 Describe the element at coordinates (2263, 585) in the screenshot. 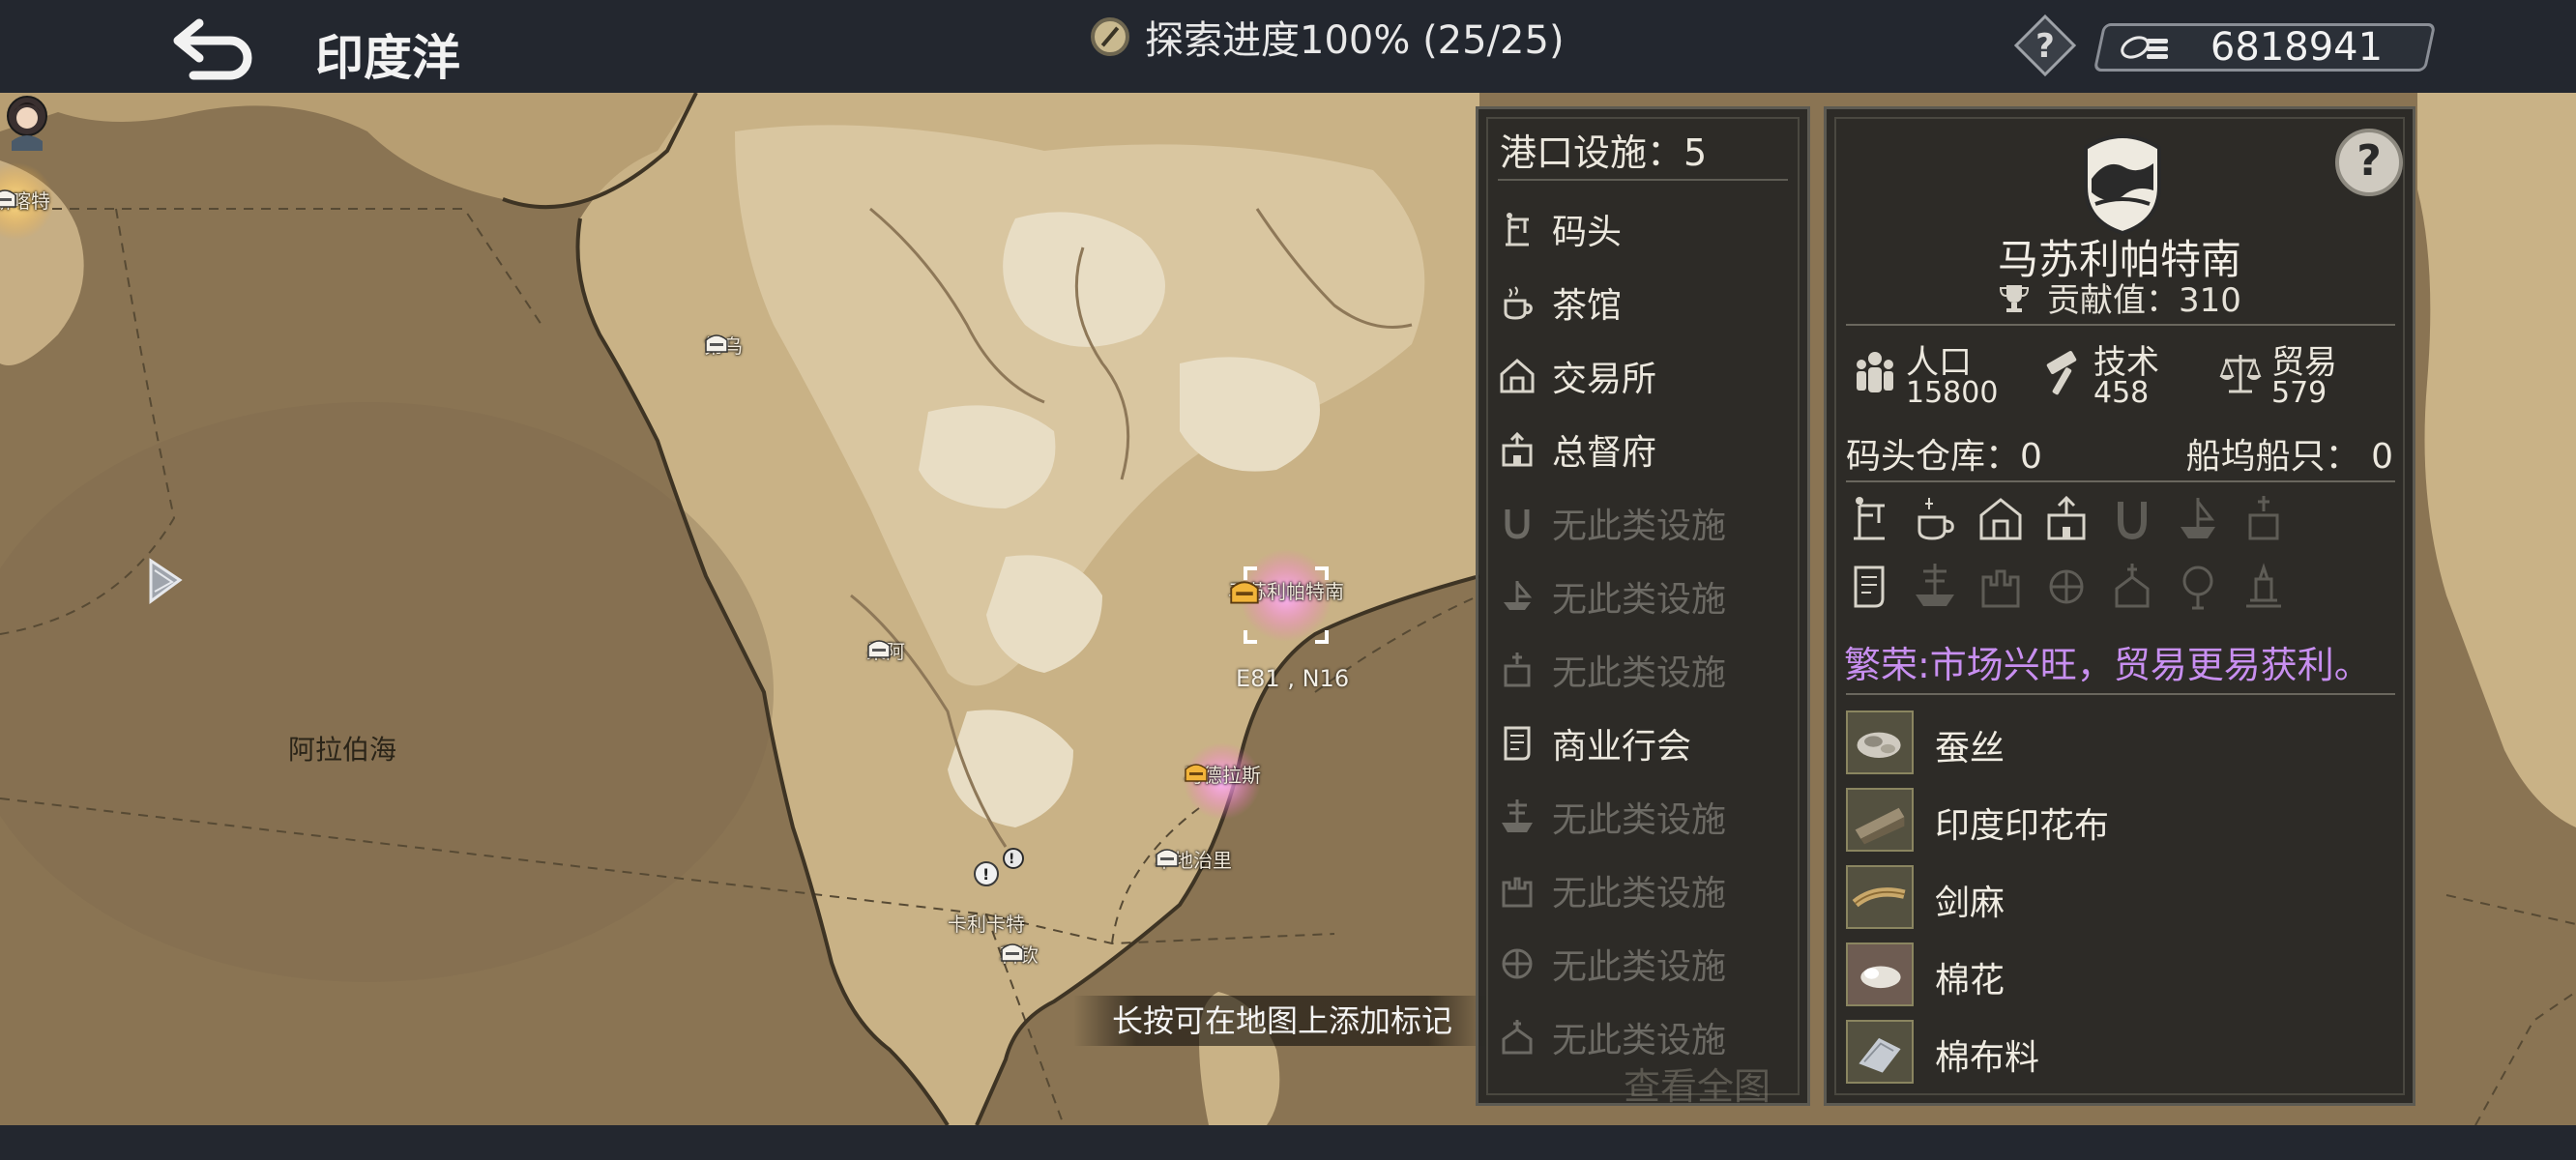

I see `monument-icon` at that location.